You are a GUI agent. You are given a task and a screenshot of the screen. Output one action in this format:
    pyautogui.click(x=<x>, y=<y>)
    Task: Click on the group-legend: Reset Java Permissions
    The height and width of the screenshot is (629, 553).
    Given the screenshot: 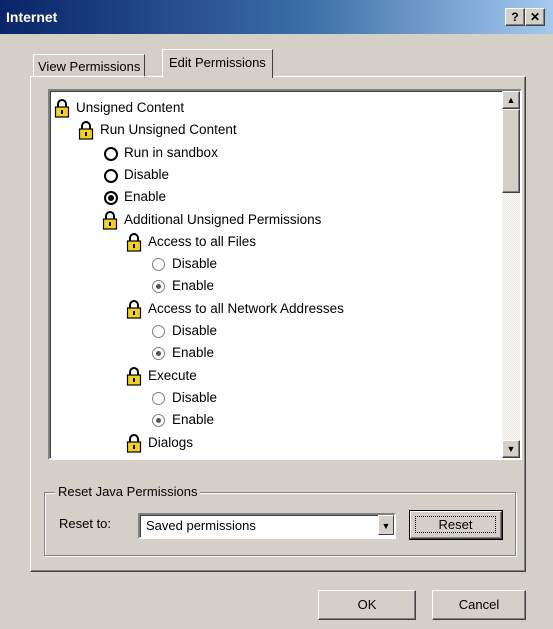 What is the action you would take?
    pyautogui.click(x=128, y=491)
    